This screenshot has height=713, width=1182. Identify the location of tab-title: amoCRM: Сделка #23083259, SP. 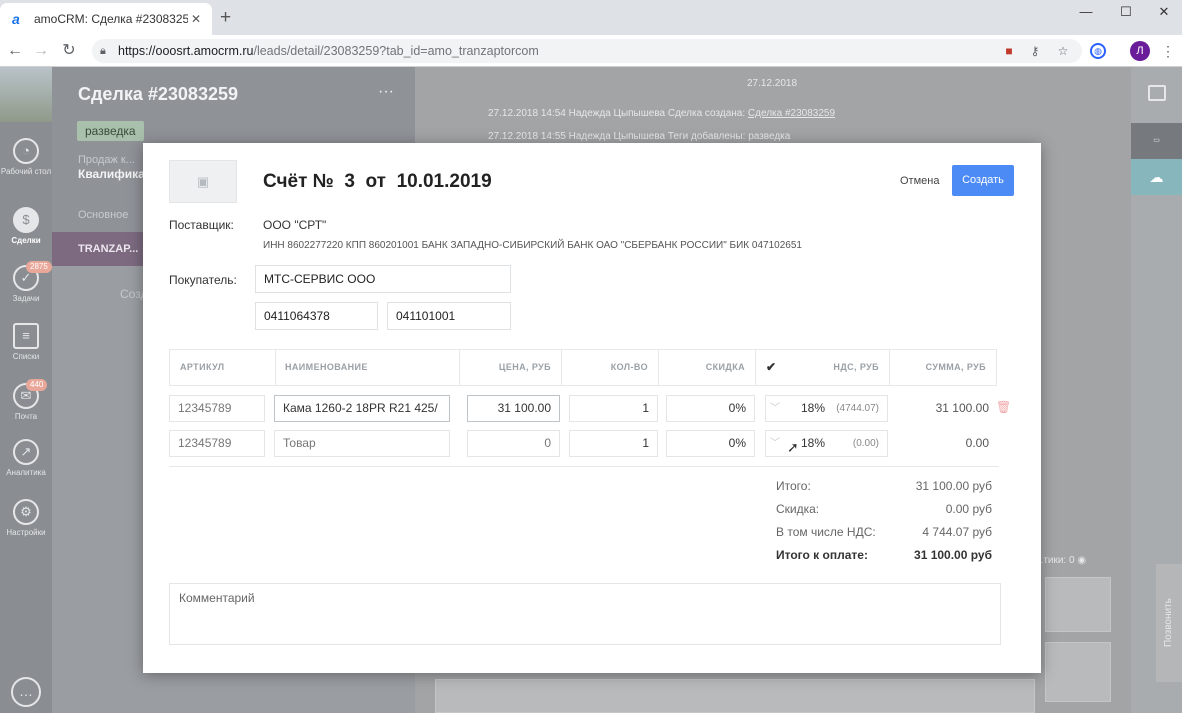
(111, 19).